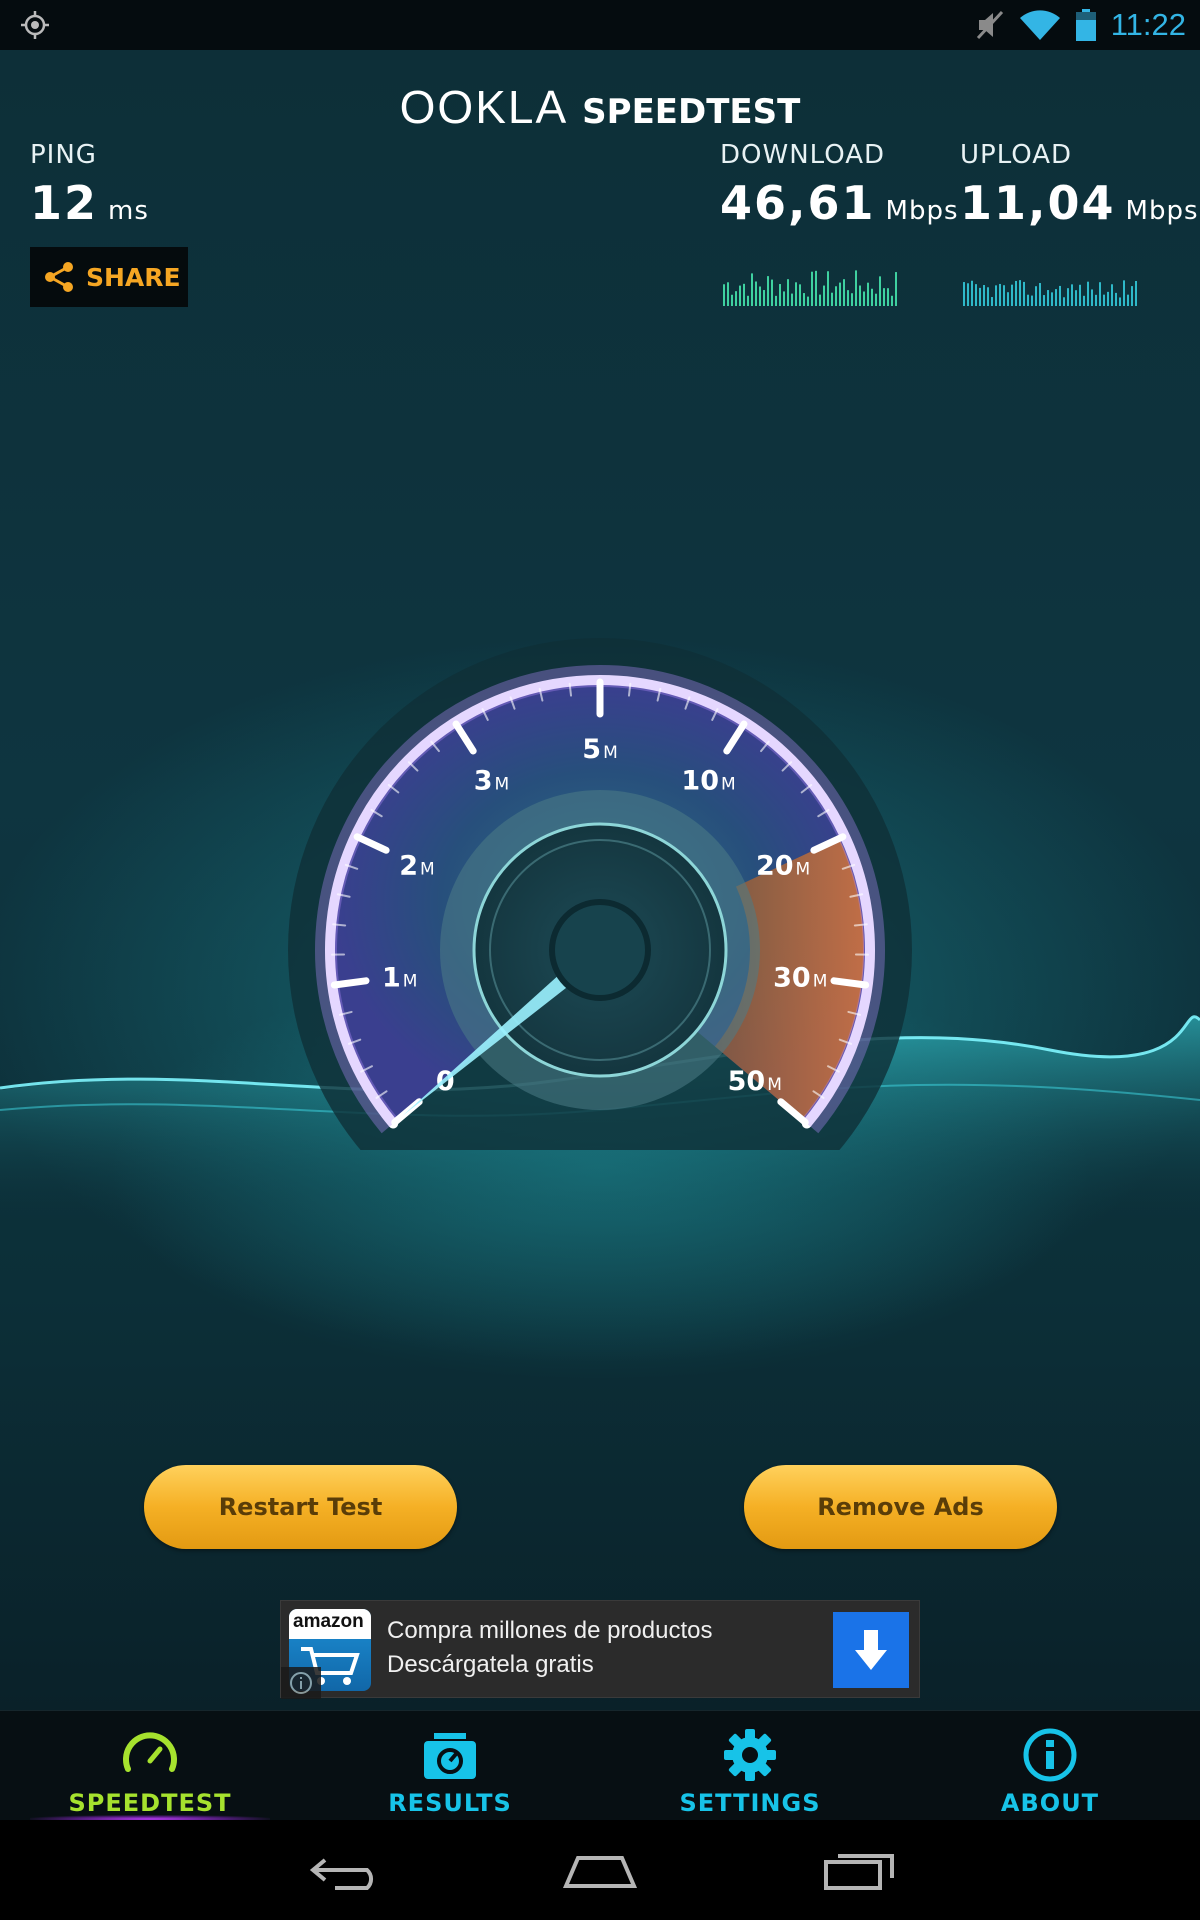  I want to click on speedometer-icon, so click(150, 1752).